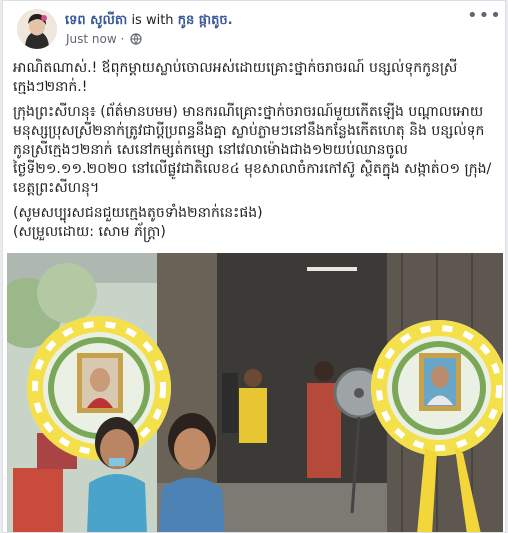  I want to click on more-options-icon: •••, so click(484, 18).